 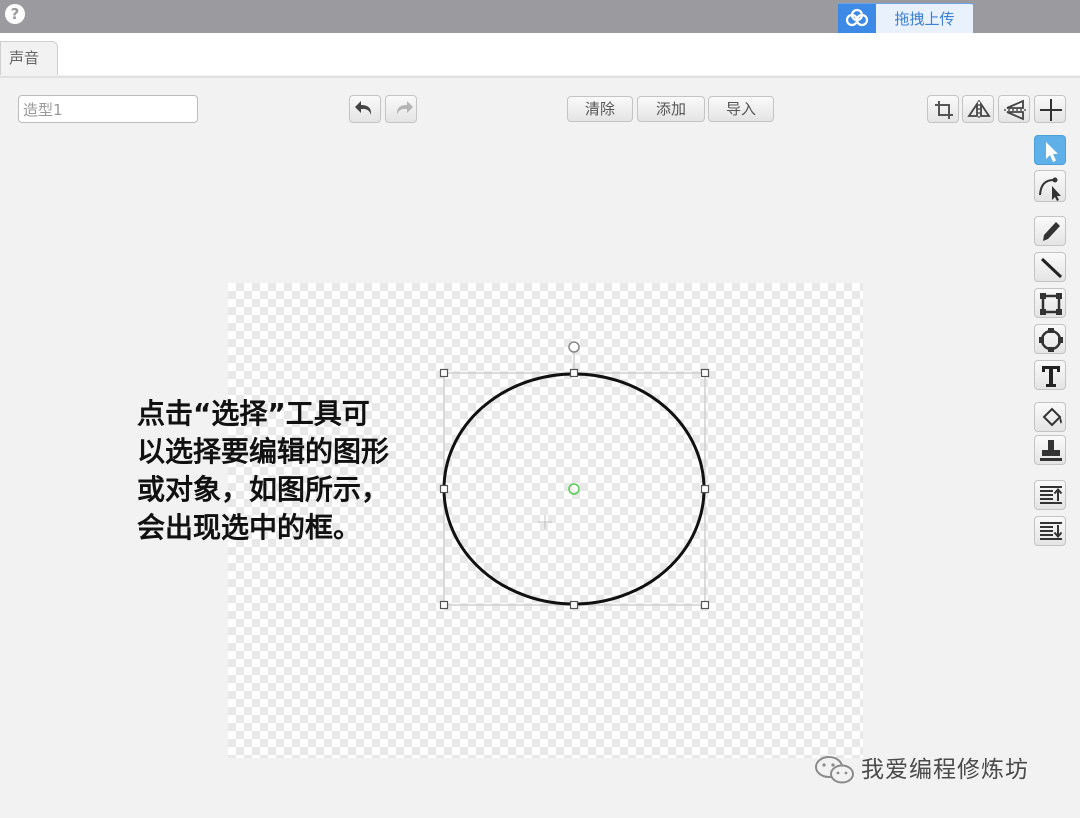 I want to click on tab-sound: 声音, so click(x=29, y=58).